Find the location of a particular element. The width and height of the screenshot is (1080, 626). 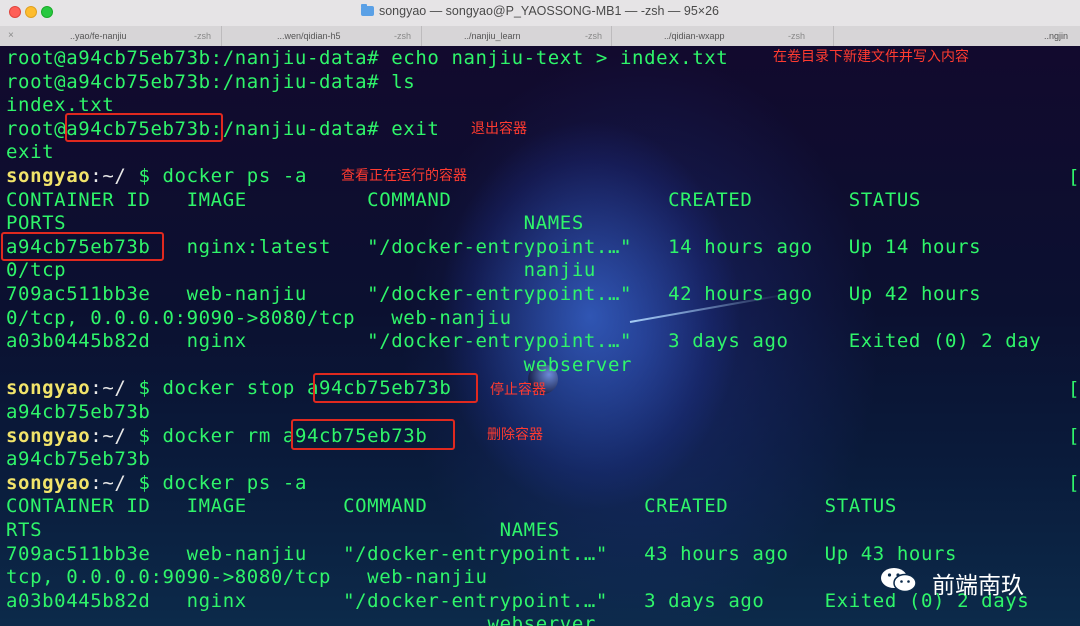

tab-nanjiu-learn: ../nanjiu_learn -zsh is located at coordinates (517, 36).